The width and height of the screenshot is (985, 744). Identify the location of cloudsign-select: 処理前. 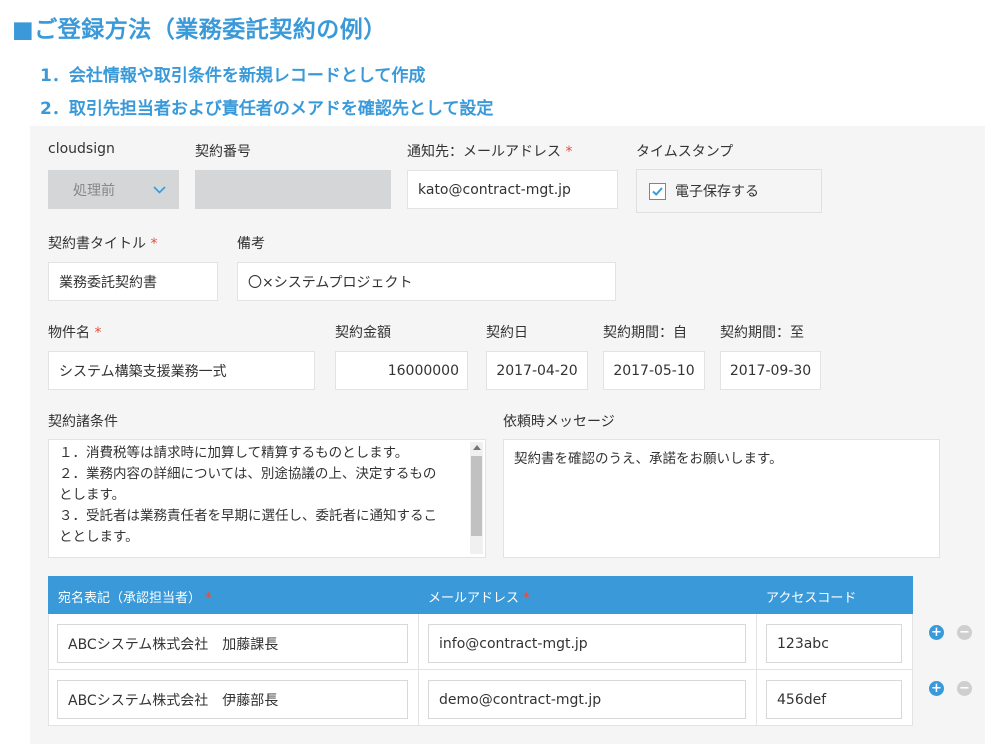
(113, 189).